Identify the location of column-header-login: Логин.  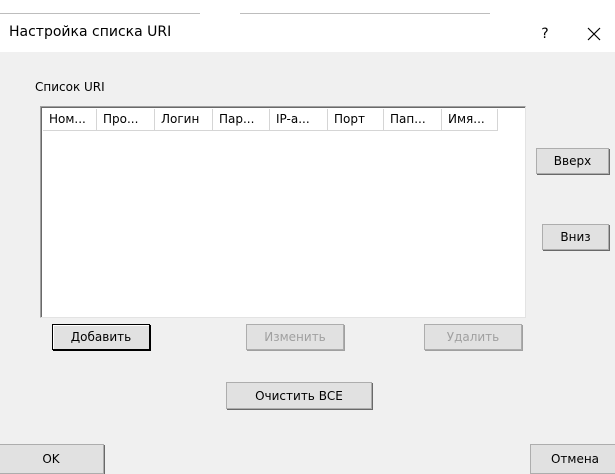
(184, 120).